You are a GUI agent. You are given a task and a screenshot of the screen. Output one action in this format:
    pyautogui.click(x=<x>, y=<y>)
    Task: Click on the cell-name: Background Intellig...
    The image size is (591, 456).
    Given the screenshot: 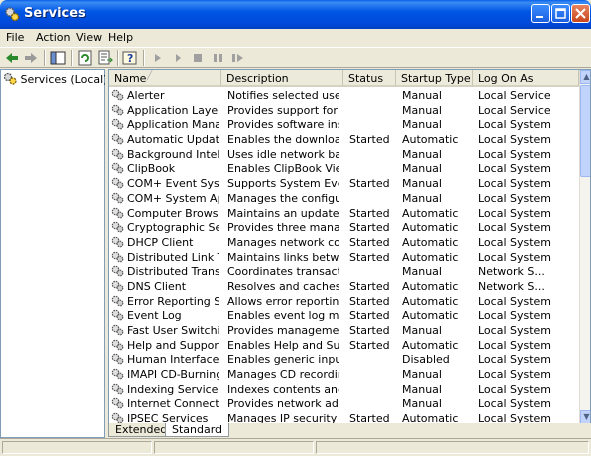 What is the action you would take?
    pyautogui.click(x=173, y=154)
    